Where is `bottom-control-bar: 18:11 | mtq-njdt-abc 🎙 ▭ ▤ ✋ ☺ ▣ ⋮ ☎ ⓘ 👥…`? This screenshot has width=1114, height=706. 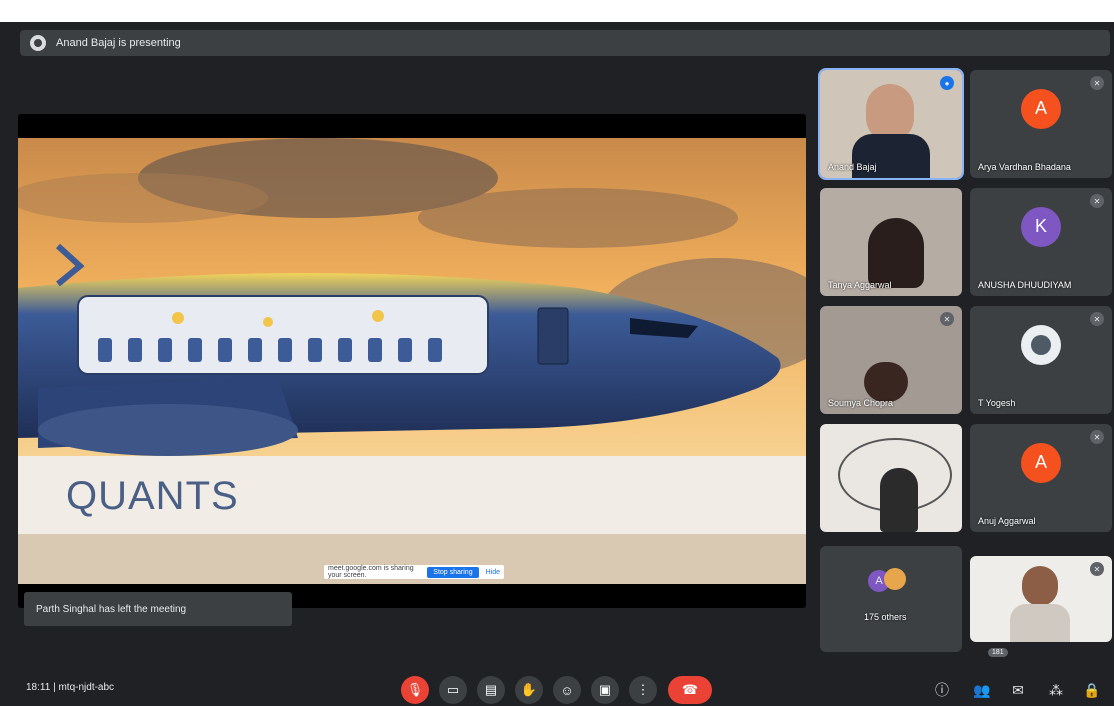
bottom-control-bar: 18:11 | mtq-njdt-abc 🎙 ▭ ▤ ✋ ☺ ▣ ⋮ ☎ ⓘ 👥… is located at coordinates (557, 679).